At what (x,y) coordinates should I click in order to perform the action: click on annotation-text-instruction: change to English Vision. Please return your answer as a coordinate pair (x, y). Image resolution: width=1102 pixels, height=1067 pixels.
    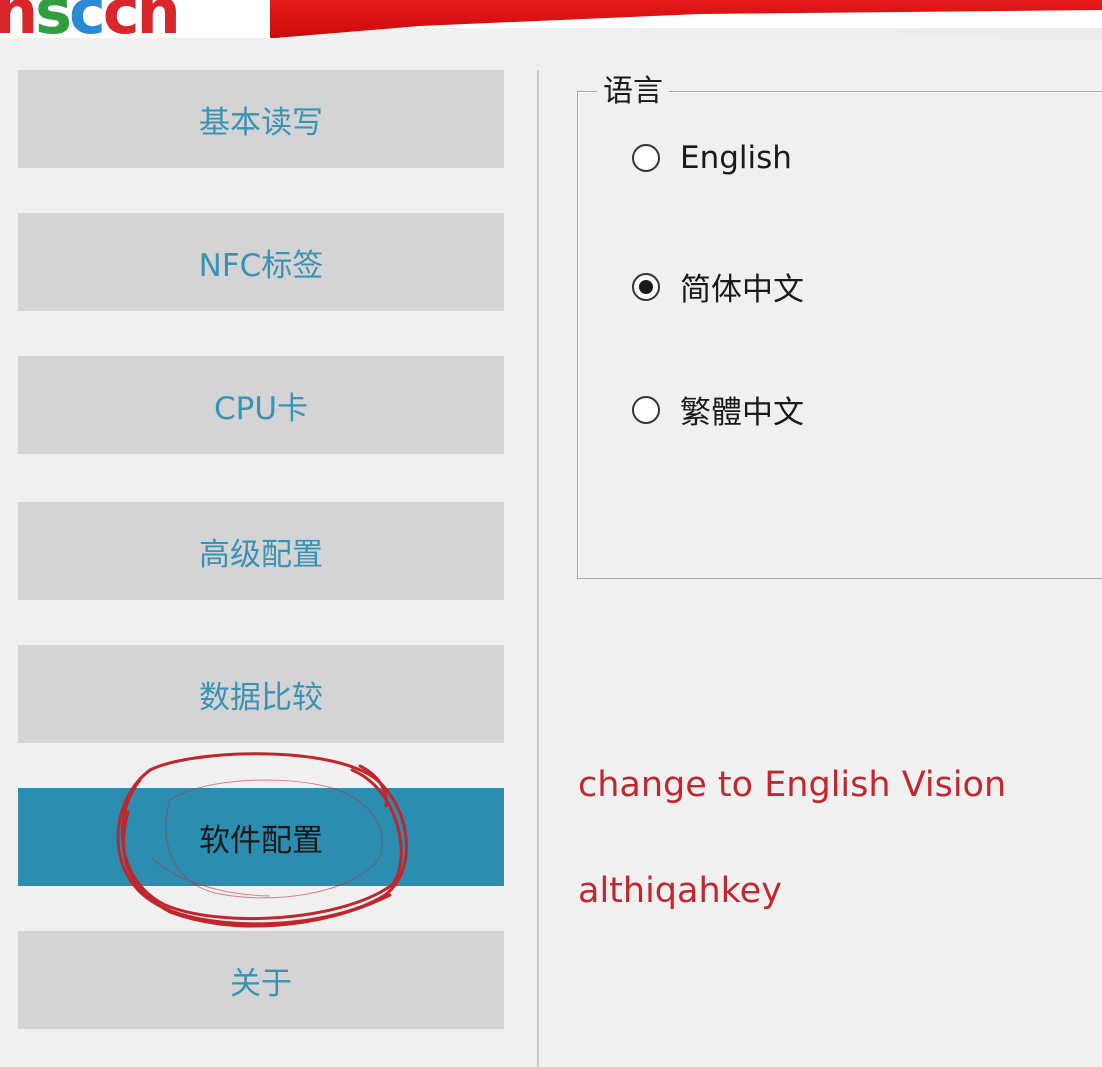
    Looking at the image, I should click on (792, 785).